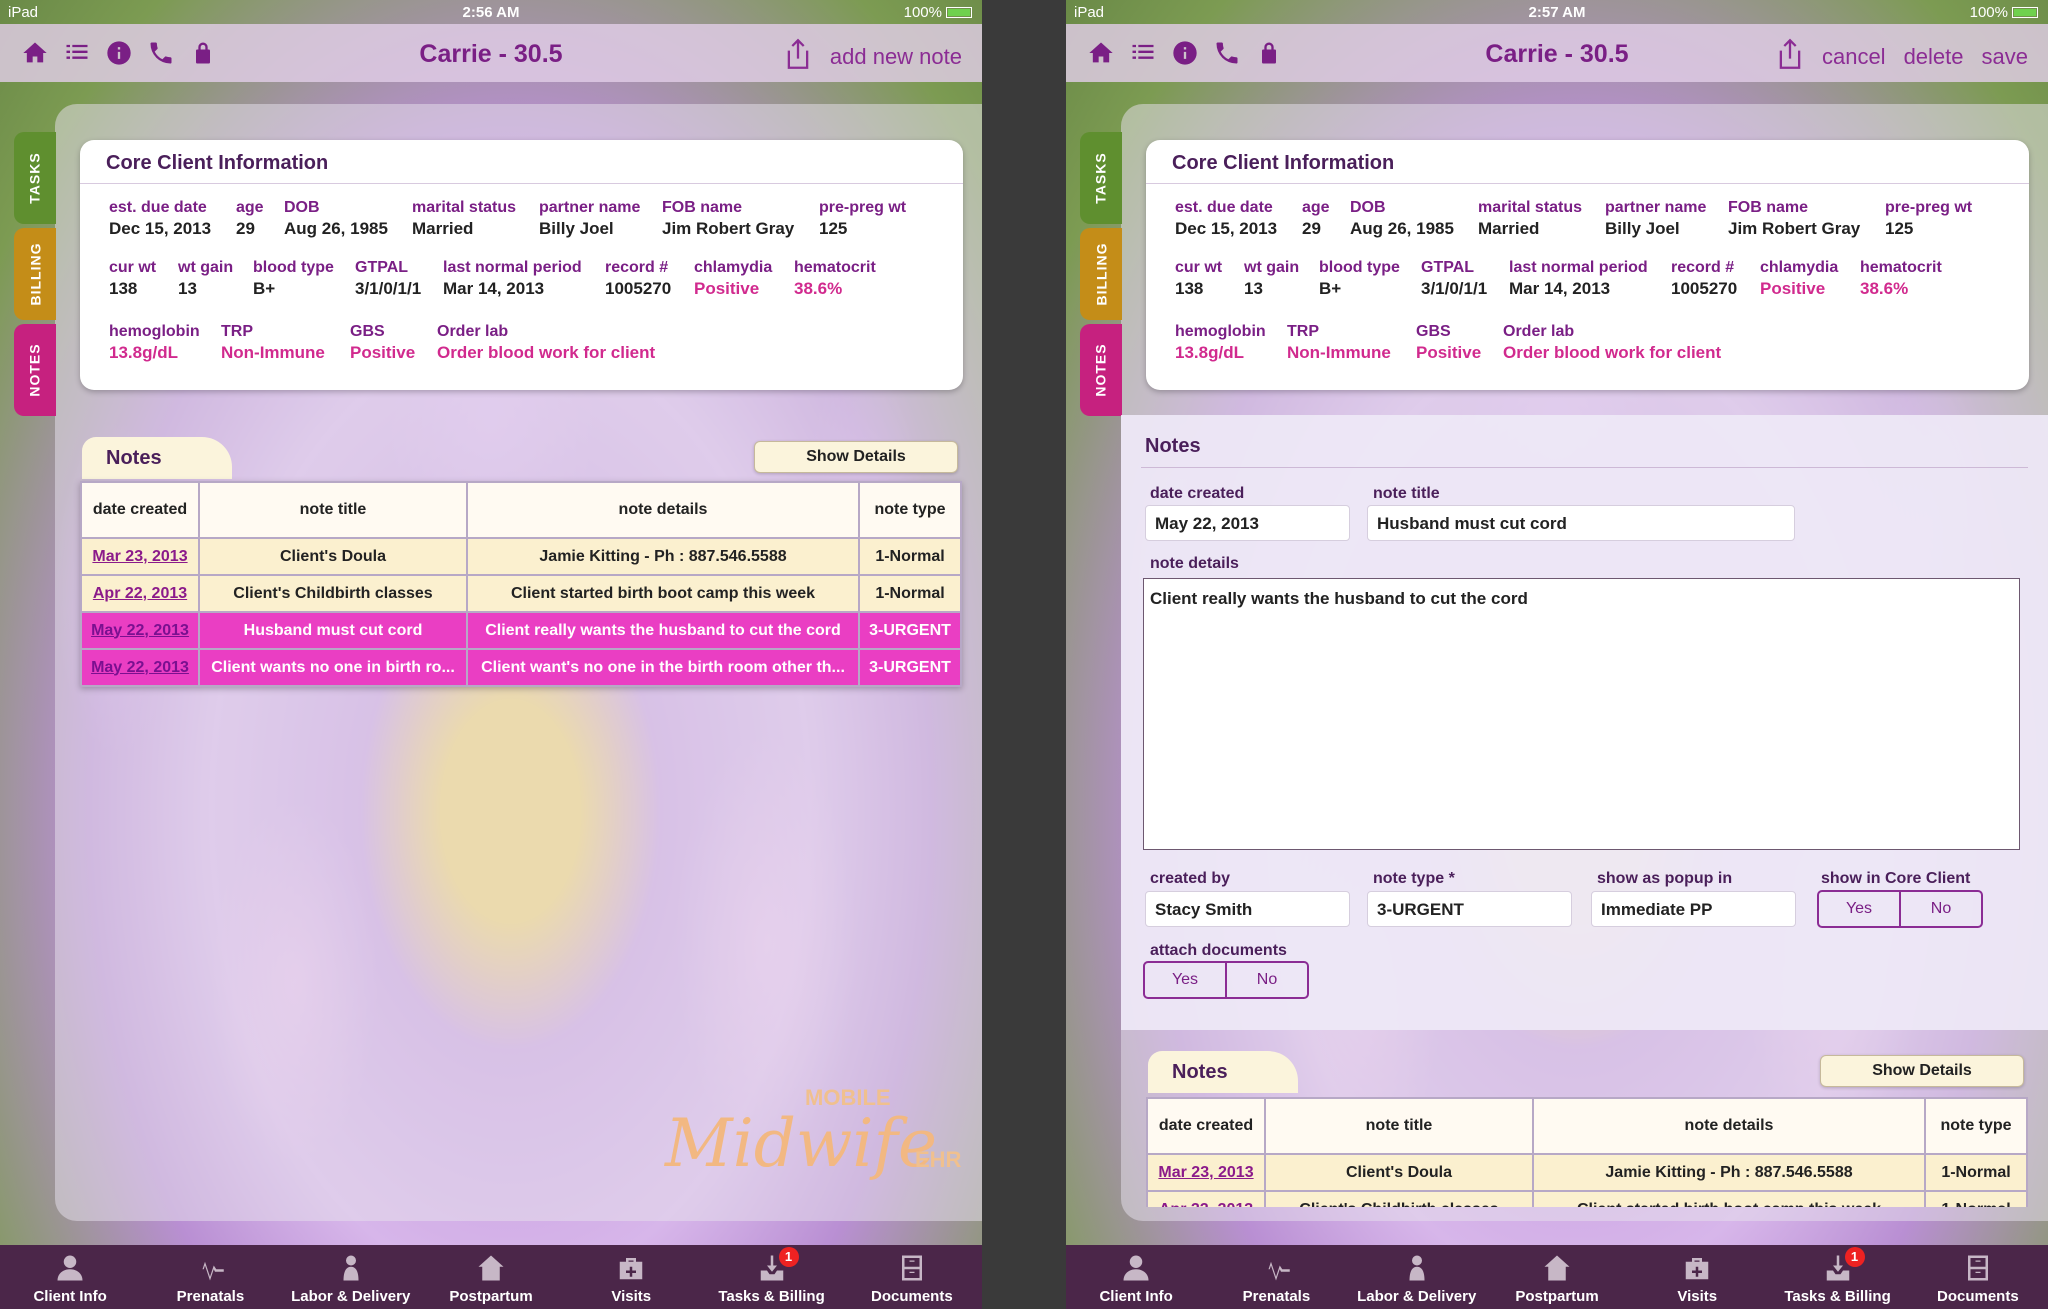  Describe the element at coordinates (2005, 57) in the screenshot. I see `save-button: save` at that location.